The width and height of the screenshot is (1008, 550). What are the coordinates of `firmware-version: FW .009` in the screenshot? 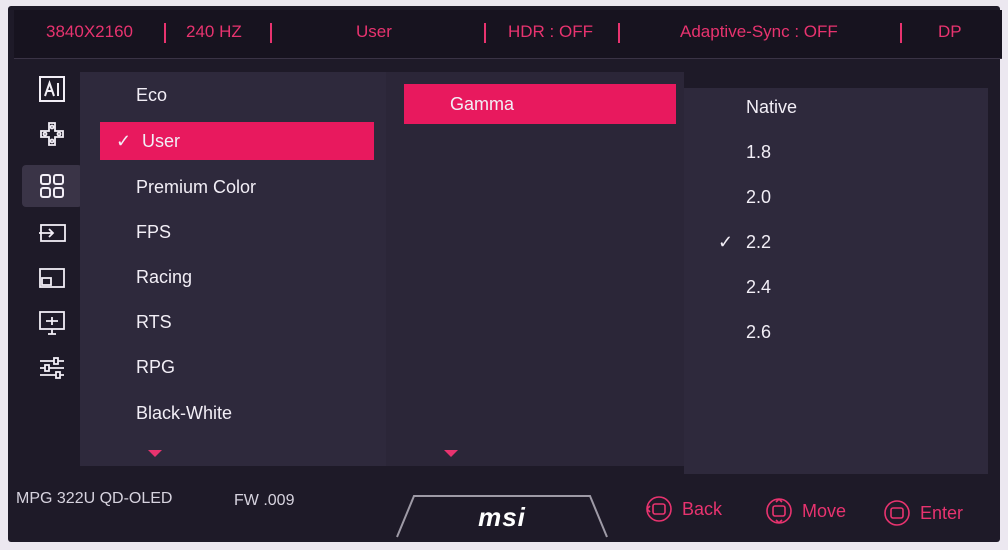 It's located at (264, 500).